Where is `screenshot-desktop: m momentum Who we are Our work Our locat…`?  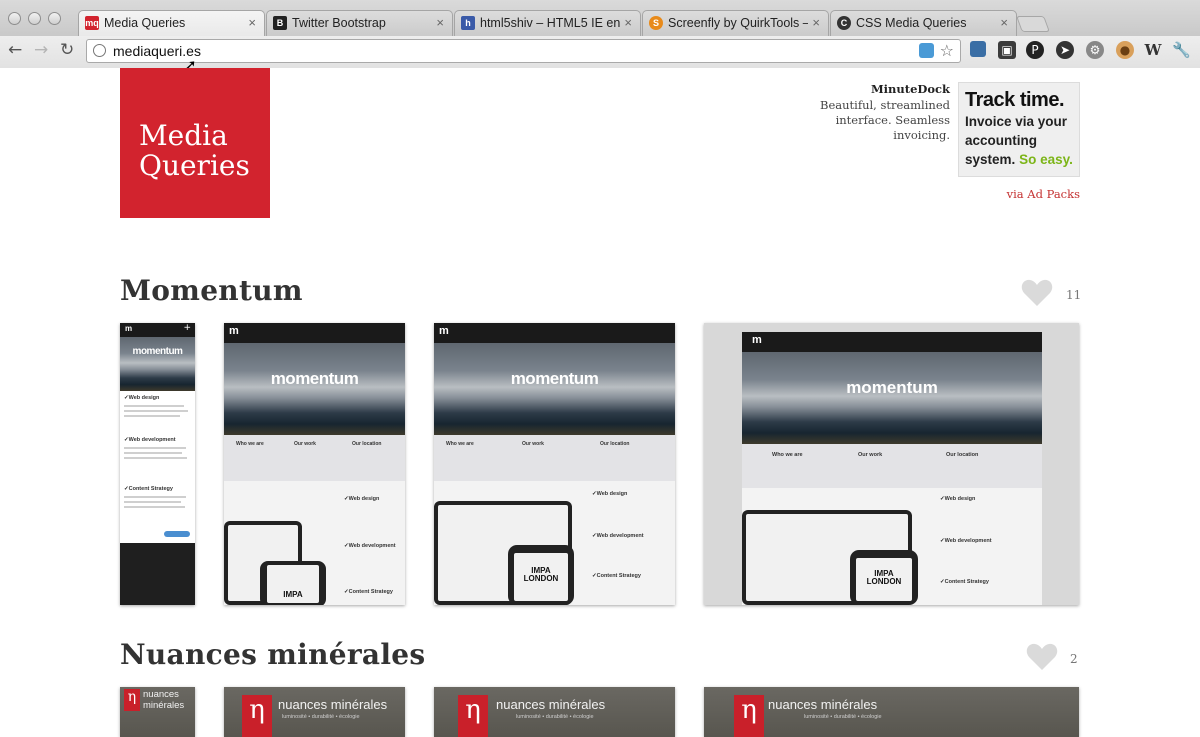 screenshot-desktop: m momentum Who we are Our work Our locat… is located at coordinates (891, 464).